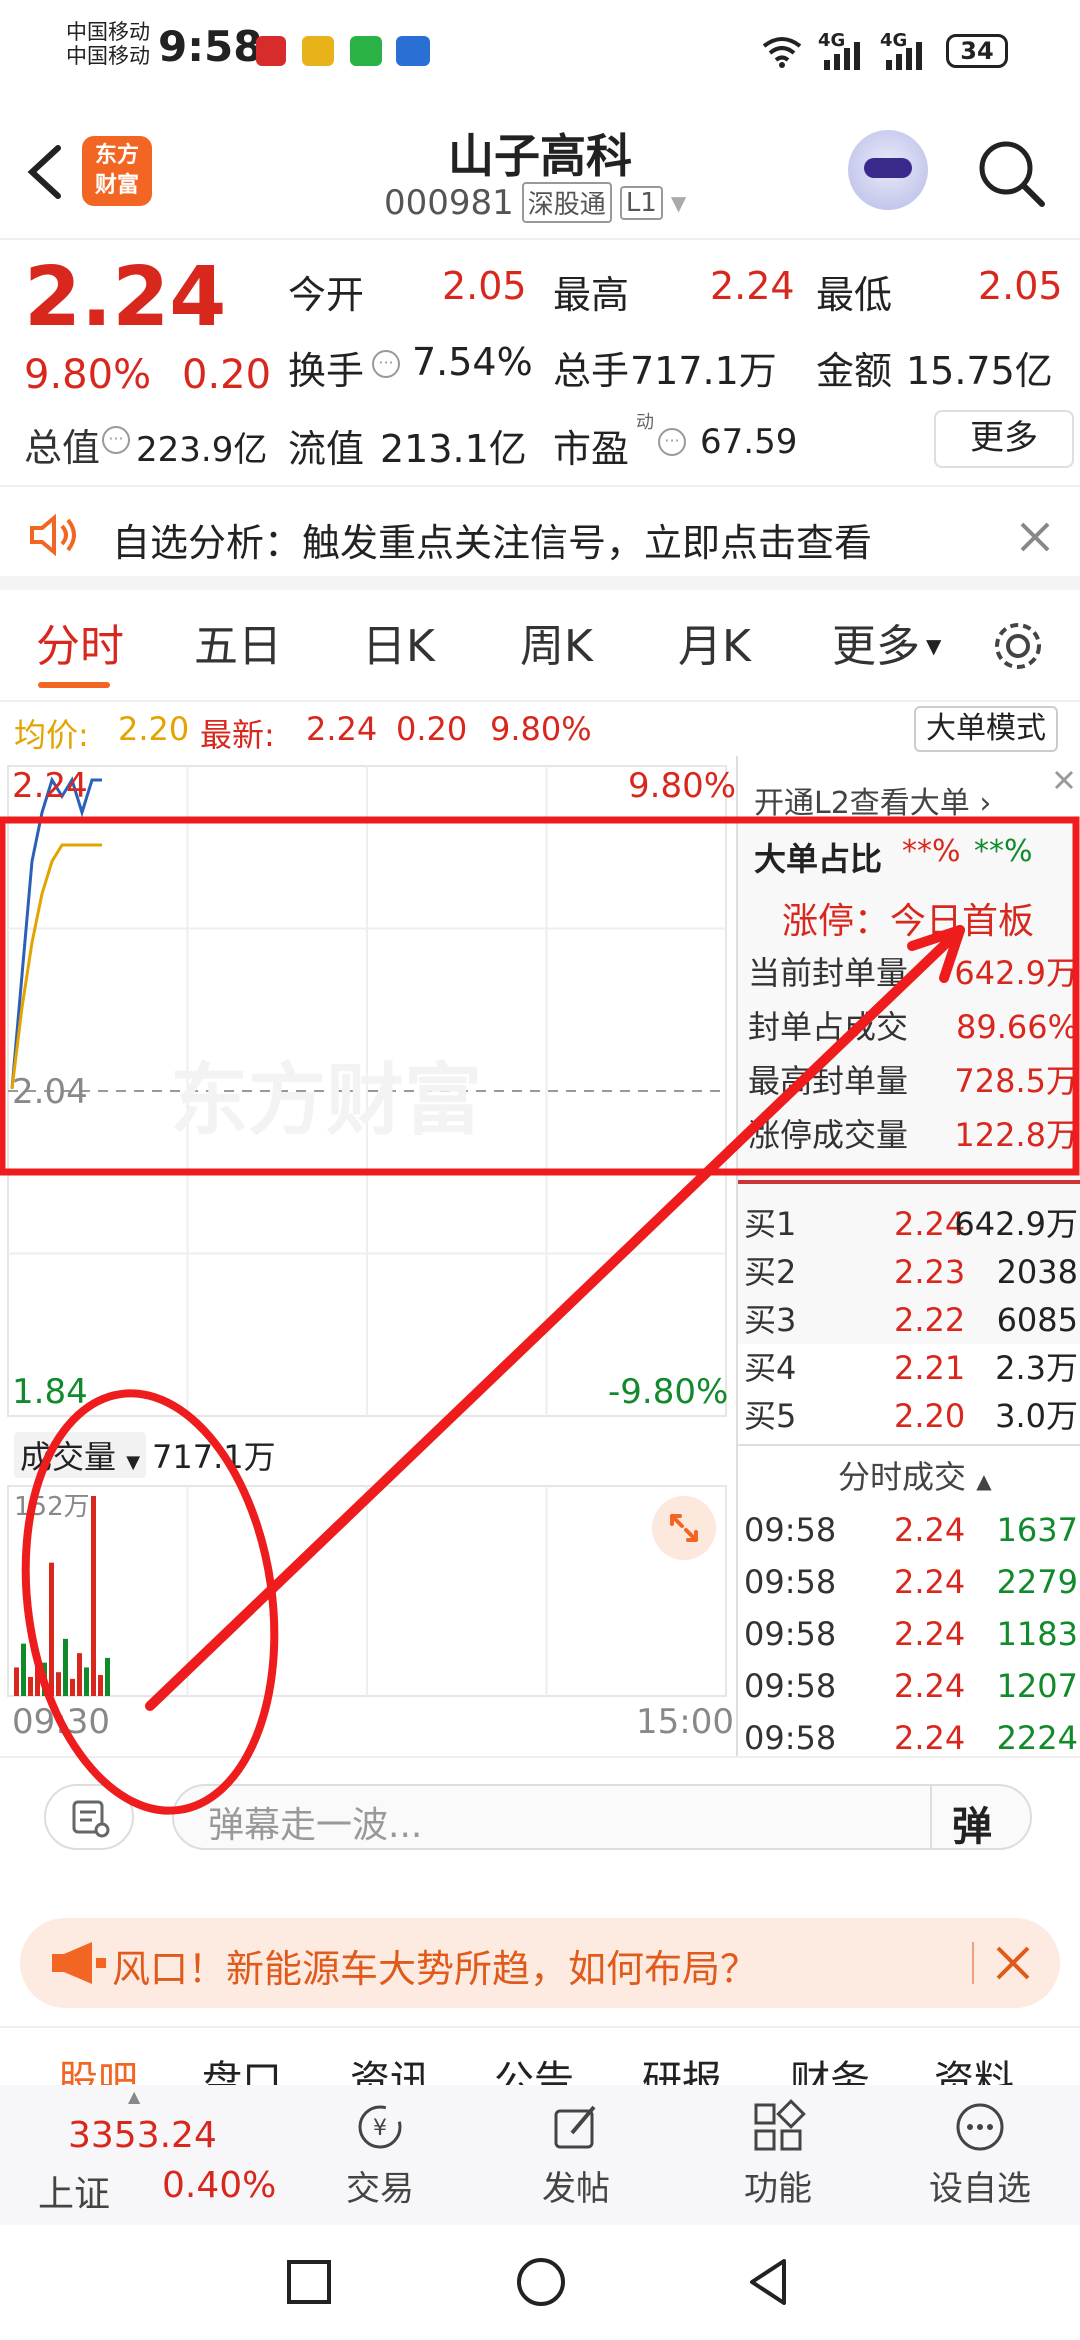 This screenshot has width=1080, height=2340. Describe the element at coordinates (980, 2189) in the screenshot. I see `nav-add-watchlist-label: 设自选` at that location.